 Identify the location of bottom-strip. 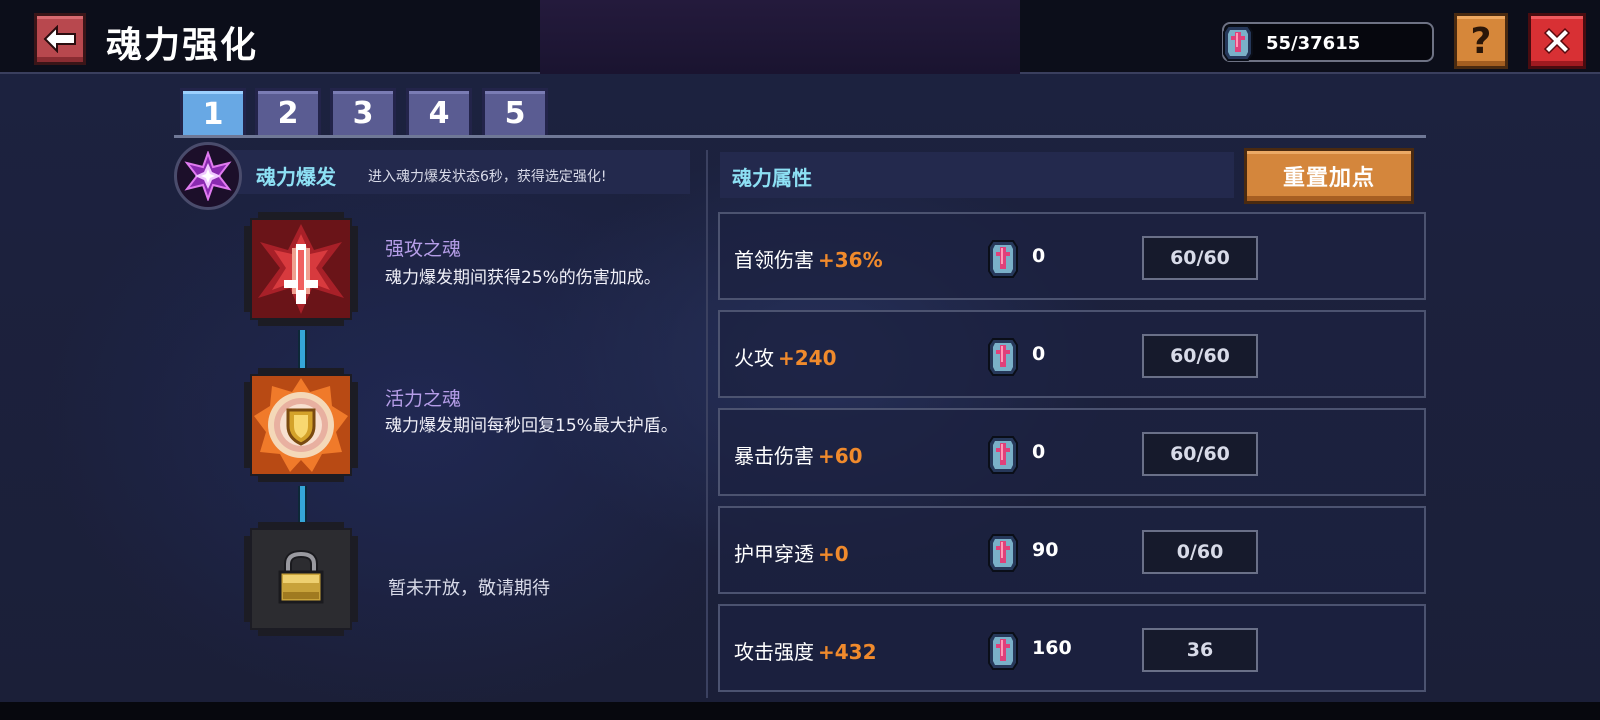
(800, 711).